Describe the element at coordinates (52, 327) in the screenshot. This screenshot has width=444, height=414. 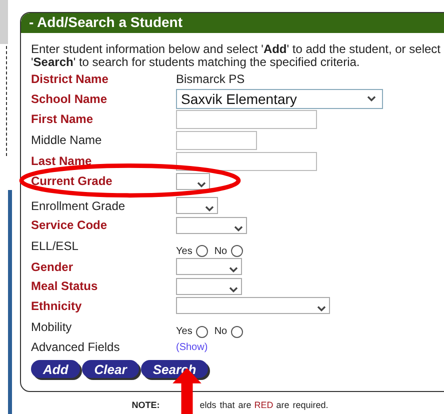
I see `field-label: Mobility` at that location.